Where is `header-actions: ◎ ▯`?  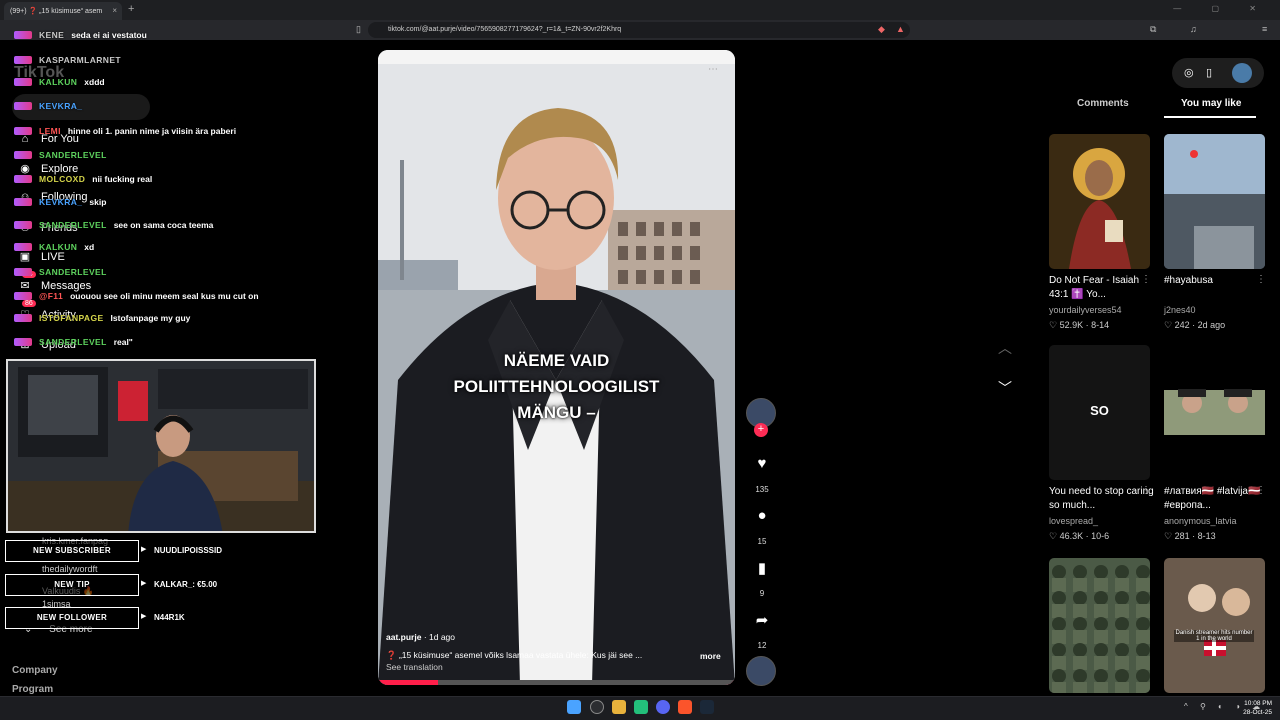
header-actions: ◎ ▯ is located at coordinates (1218, 73).